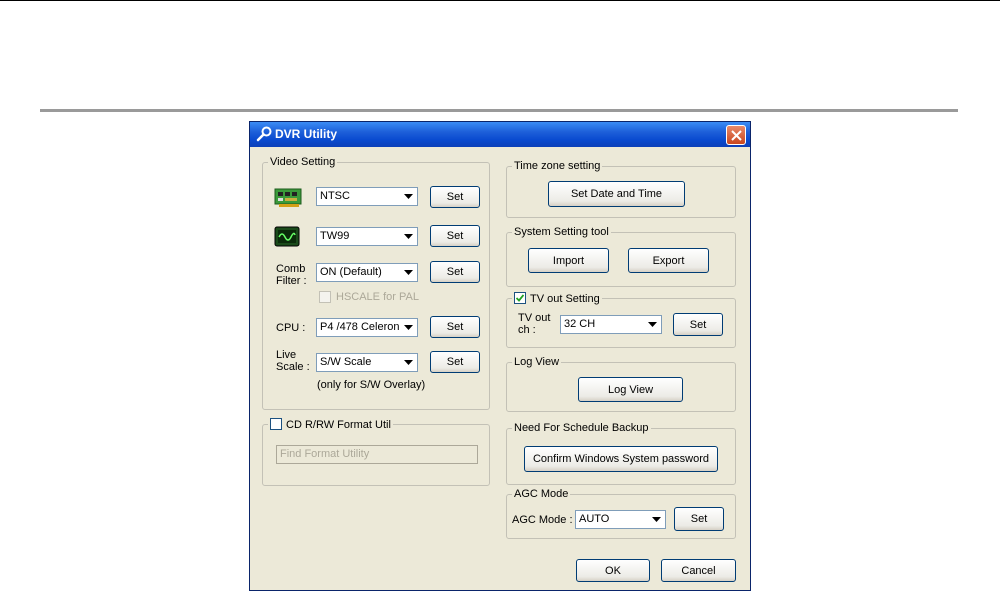 The image size is (1000, 591). I want to click on agc-mode-dropdown: AUTO, so click(620, 519).